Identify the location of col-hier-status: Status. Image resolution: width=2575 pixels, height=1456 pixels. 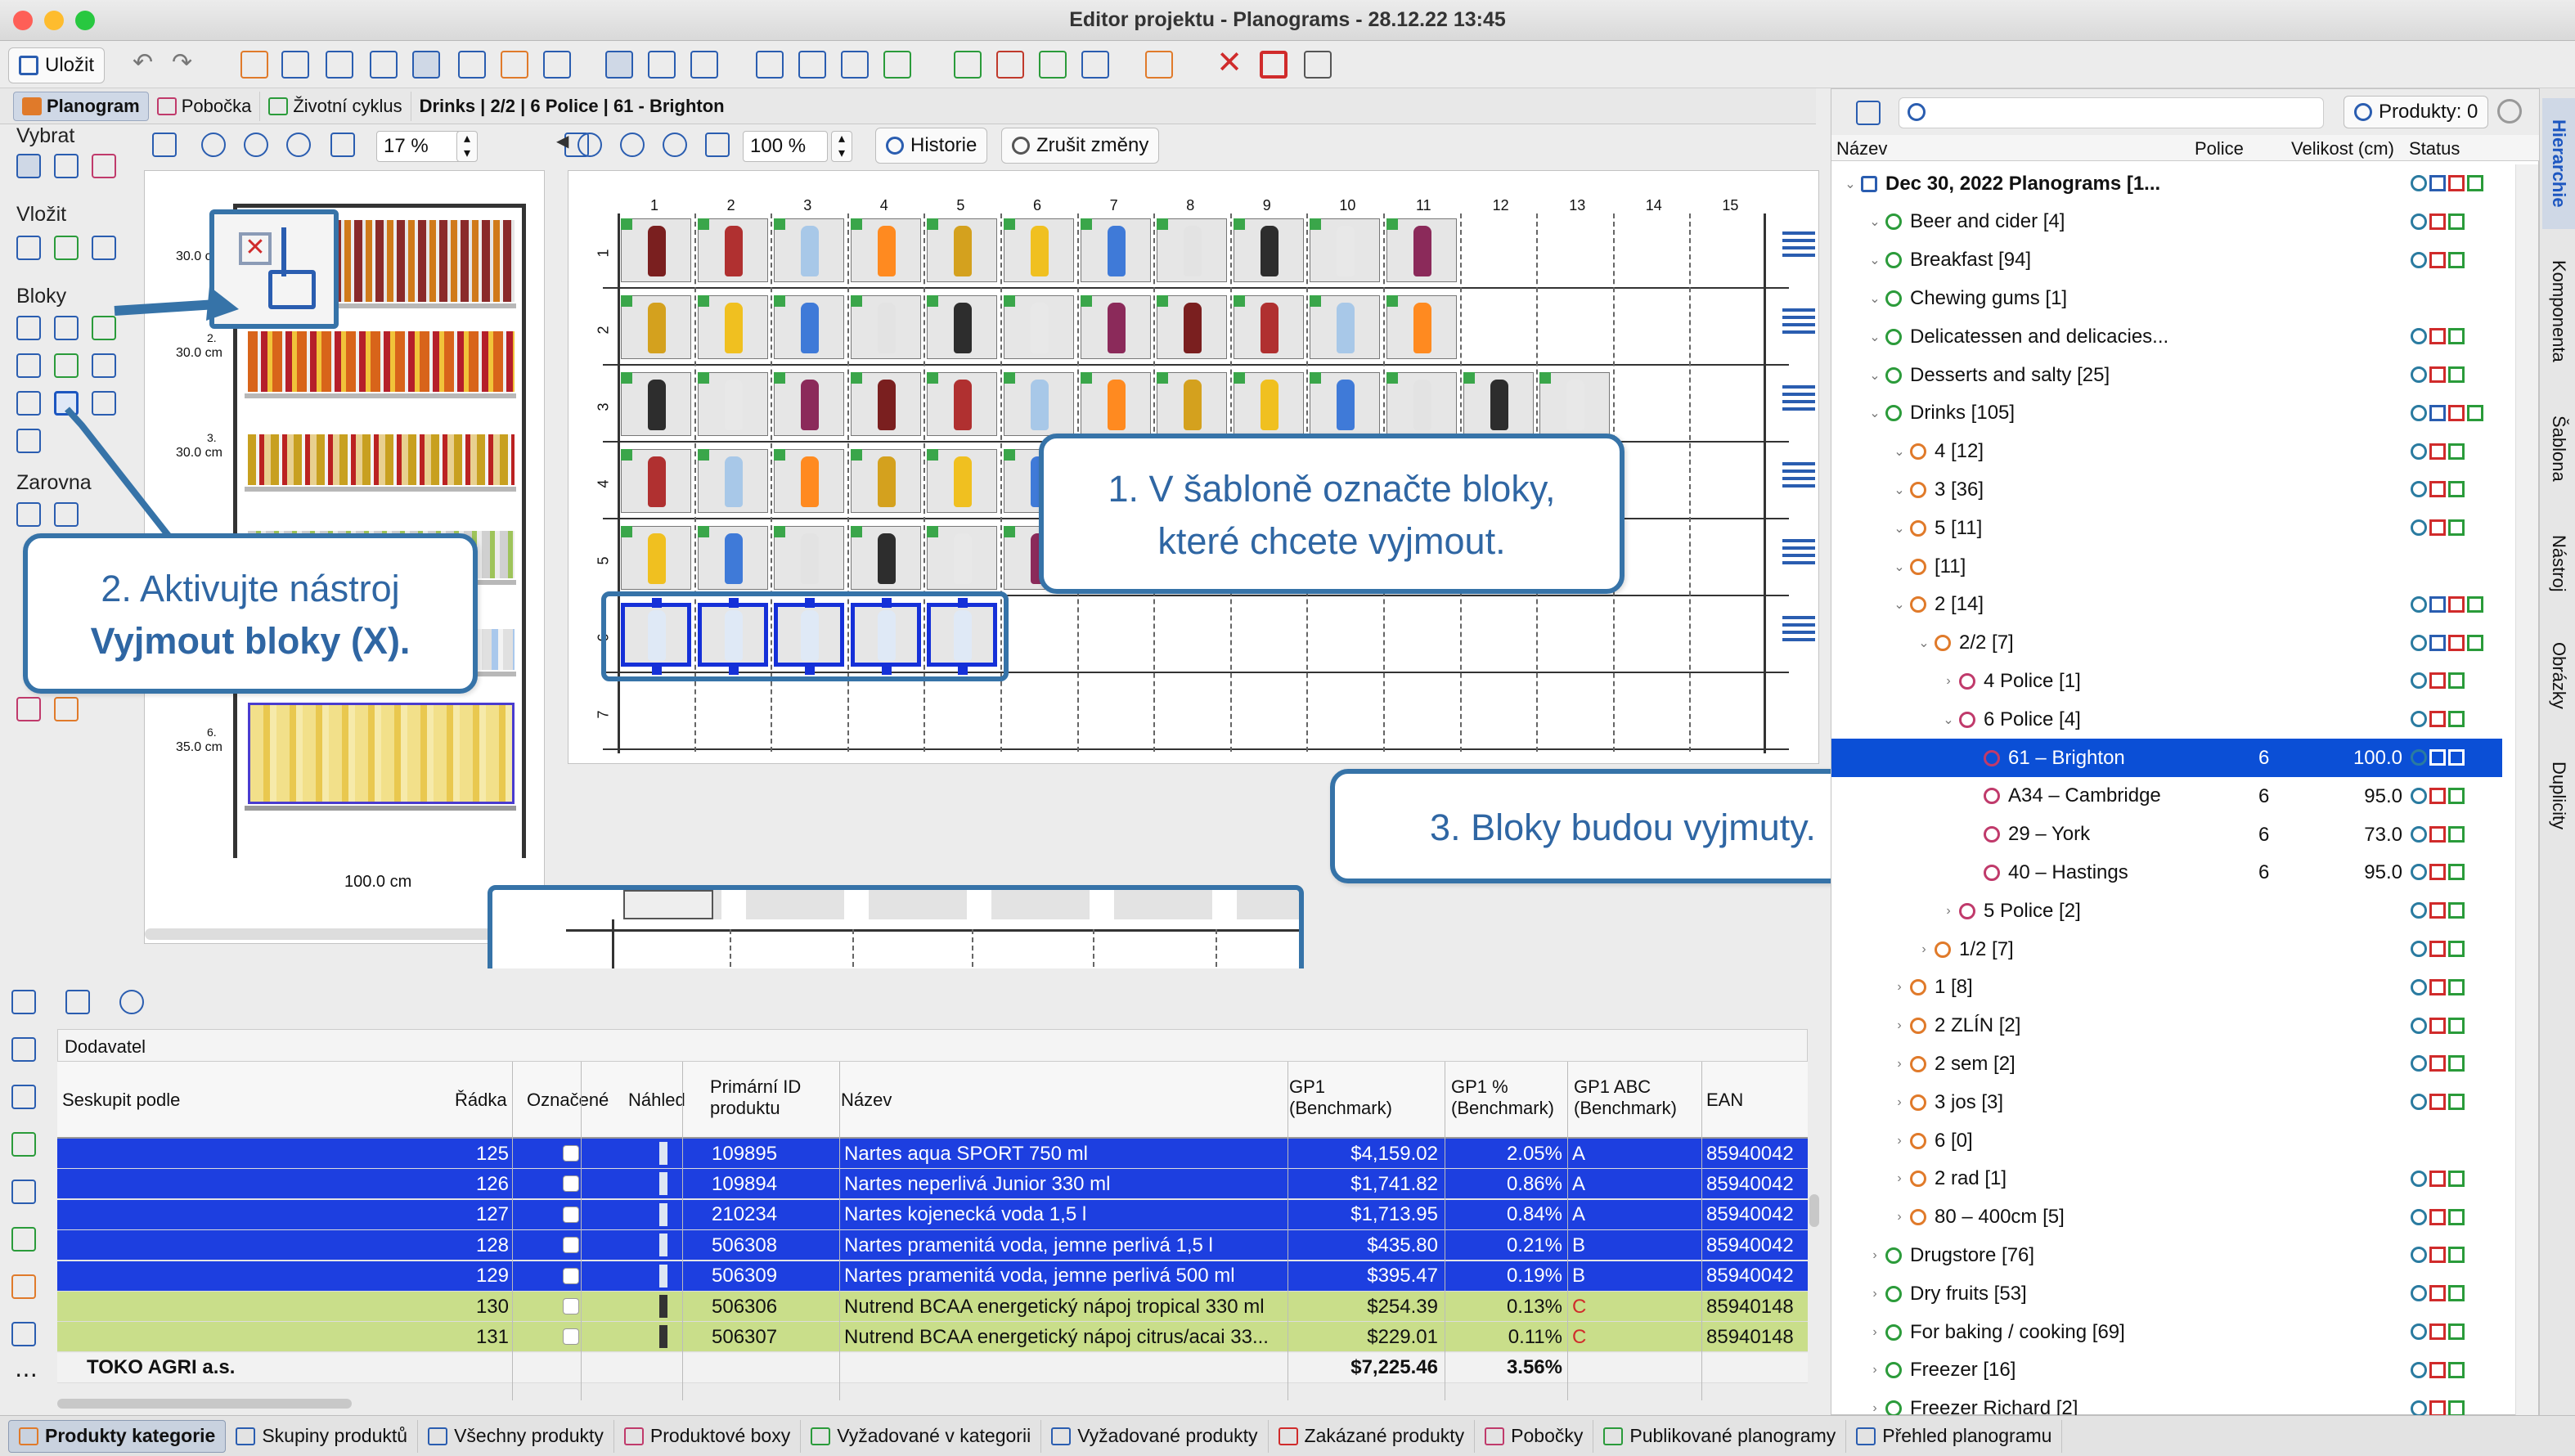
(2434, 149).